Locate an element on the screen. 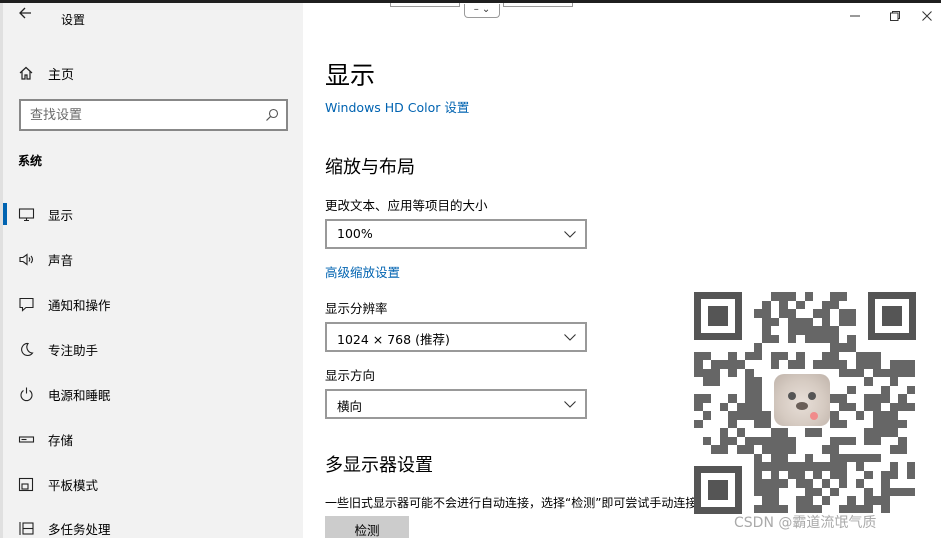  qr-code-overlay is located at coordinates (805, 403).